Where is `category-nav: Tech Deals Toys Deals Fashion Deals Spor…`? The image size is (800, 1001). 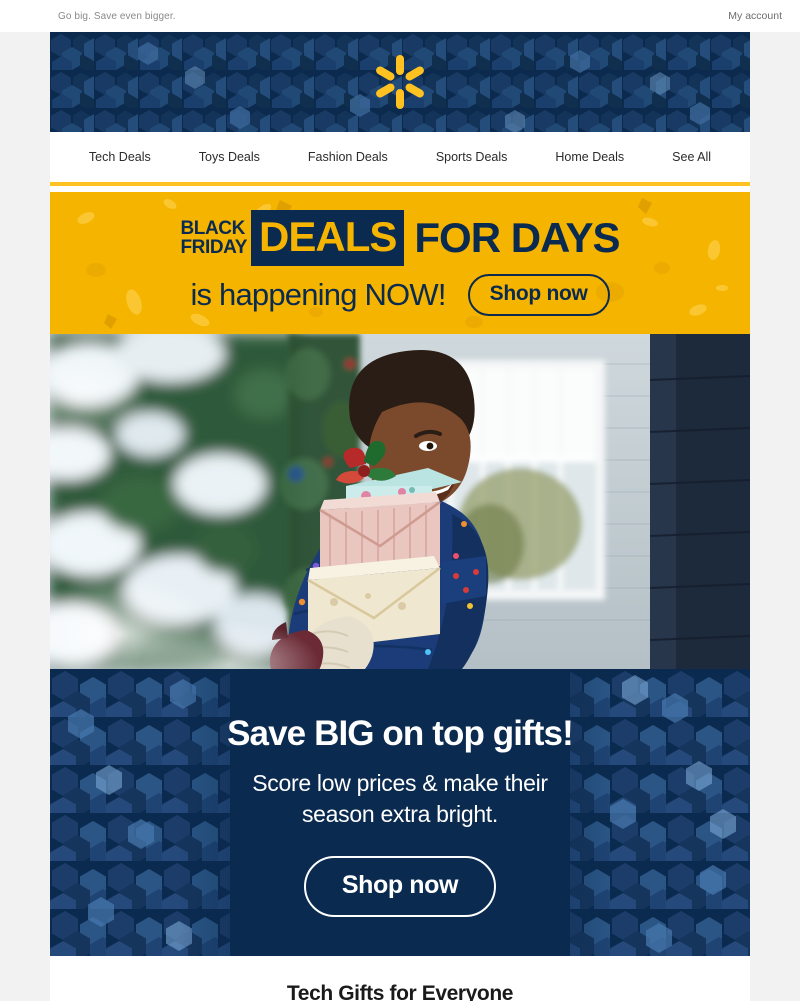
category-nav: Tech Deals Toys Deals Fashion Deals Spor… is located at coordinates (400, 157).